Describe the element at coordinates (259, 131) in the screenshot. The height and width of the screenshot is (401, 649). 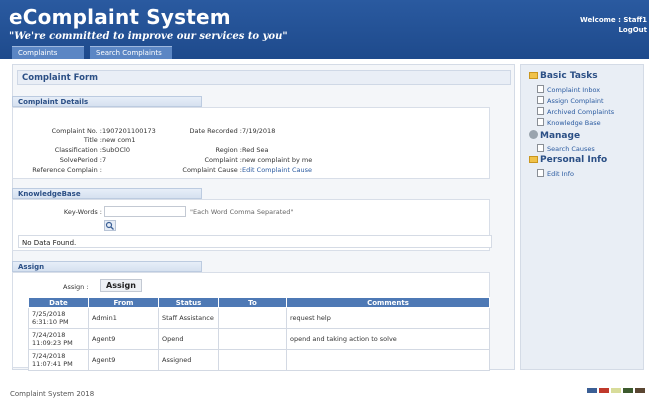
I see `date-recorded-value: 7/19/2018` at that location.